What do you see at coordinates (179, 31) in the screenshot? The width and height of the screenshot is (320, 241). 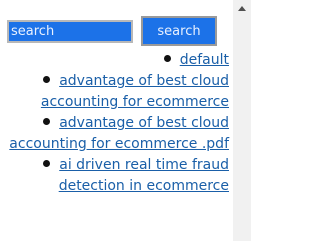 I see `search-button: search` at bounding box center [179, 31].